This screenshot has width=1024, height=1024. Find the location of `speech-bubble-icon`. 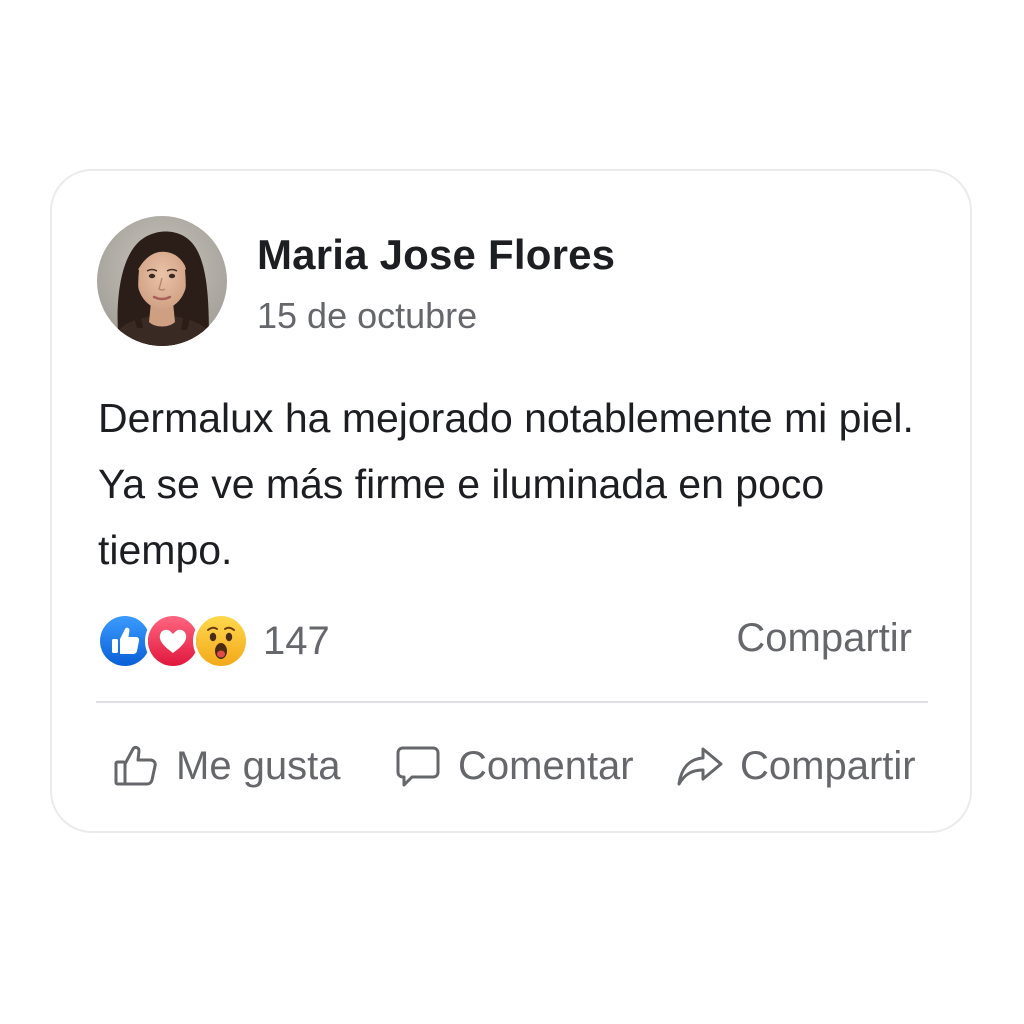

speech-bubble-icon is located at coordinates (418, 766).